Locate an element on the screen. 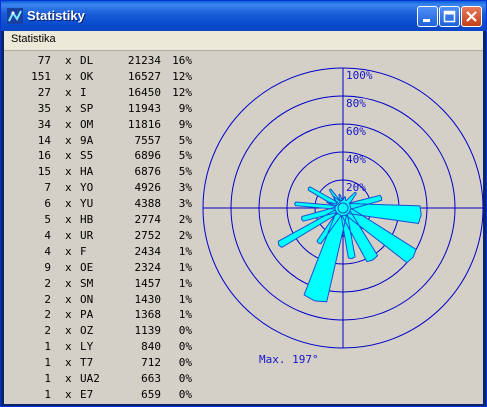 Image resolution: width=487 pixels, height=407 pixels. minimize-button is located at coordinates (427, 16).